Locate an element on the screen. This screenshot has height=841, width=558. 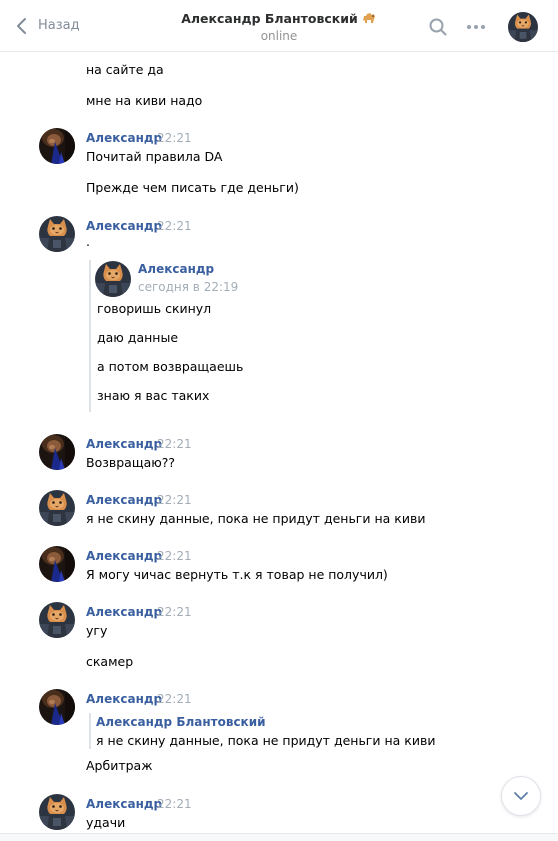
chat-title-text: Александр Блантовский is located at coordinates (269, 18).